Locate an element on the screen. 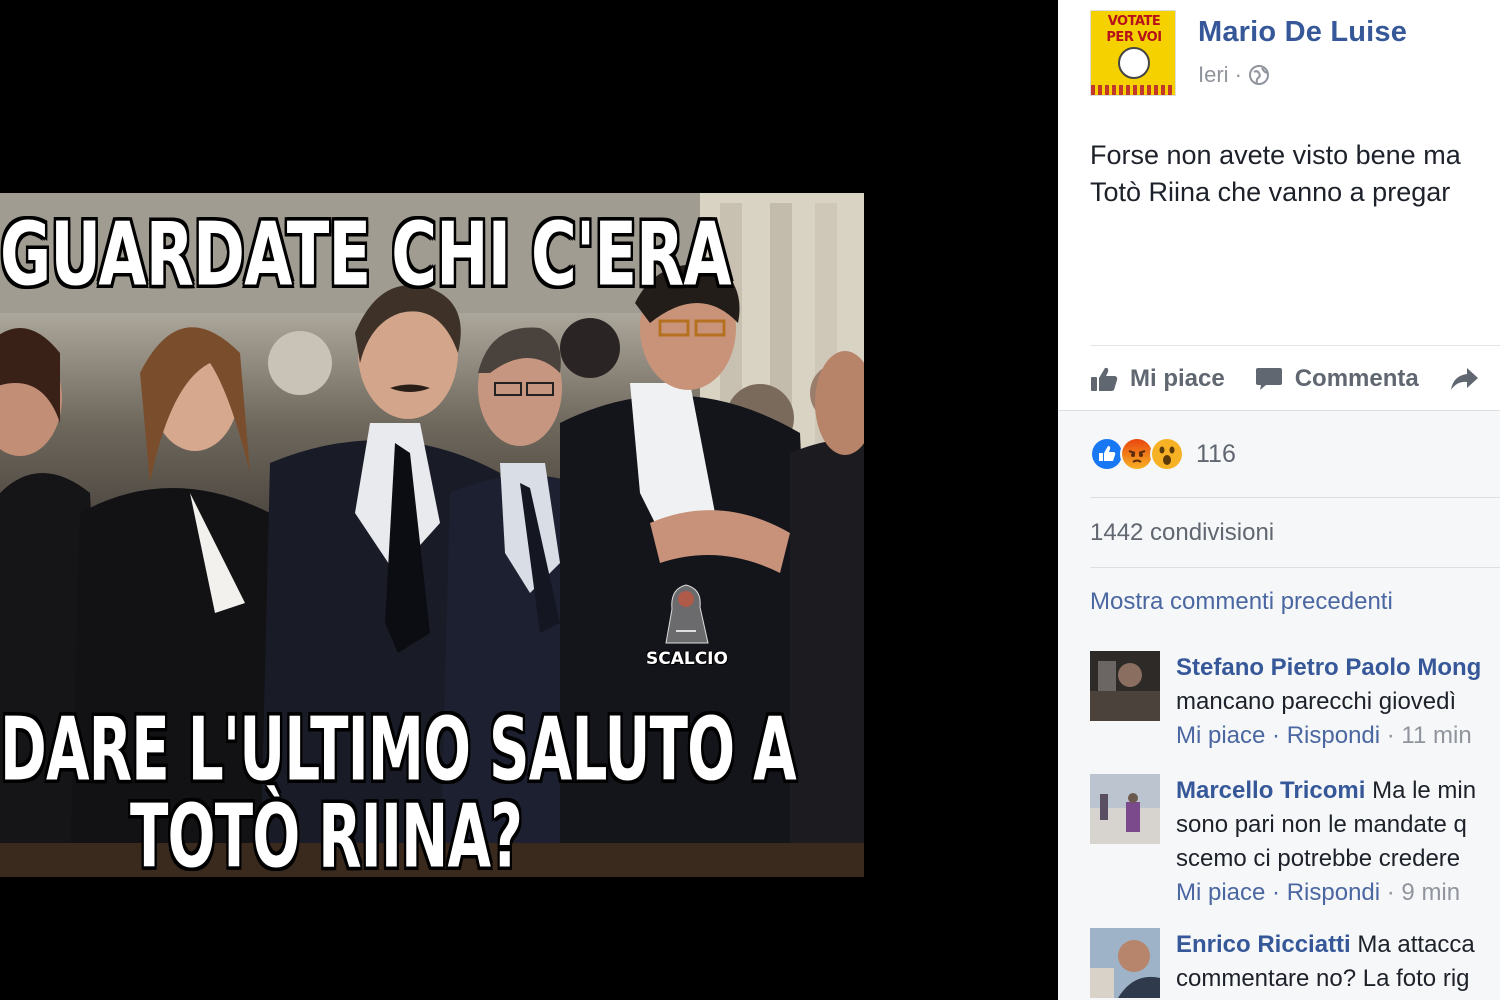 This screenshot has height=1000, width=1500. like-button-label: Mi piace is located at coordinates (1177, 378).